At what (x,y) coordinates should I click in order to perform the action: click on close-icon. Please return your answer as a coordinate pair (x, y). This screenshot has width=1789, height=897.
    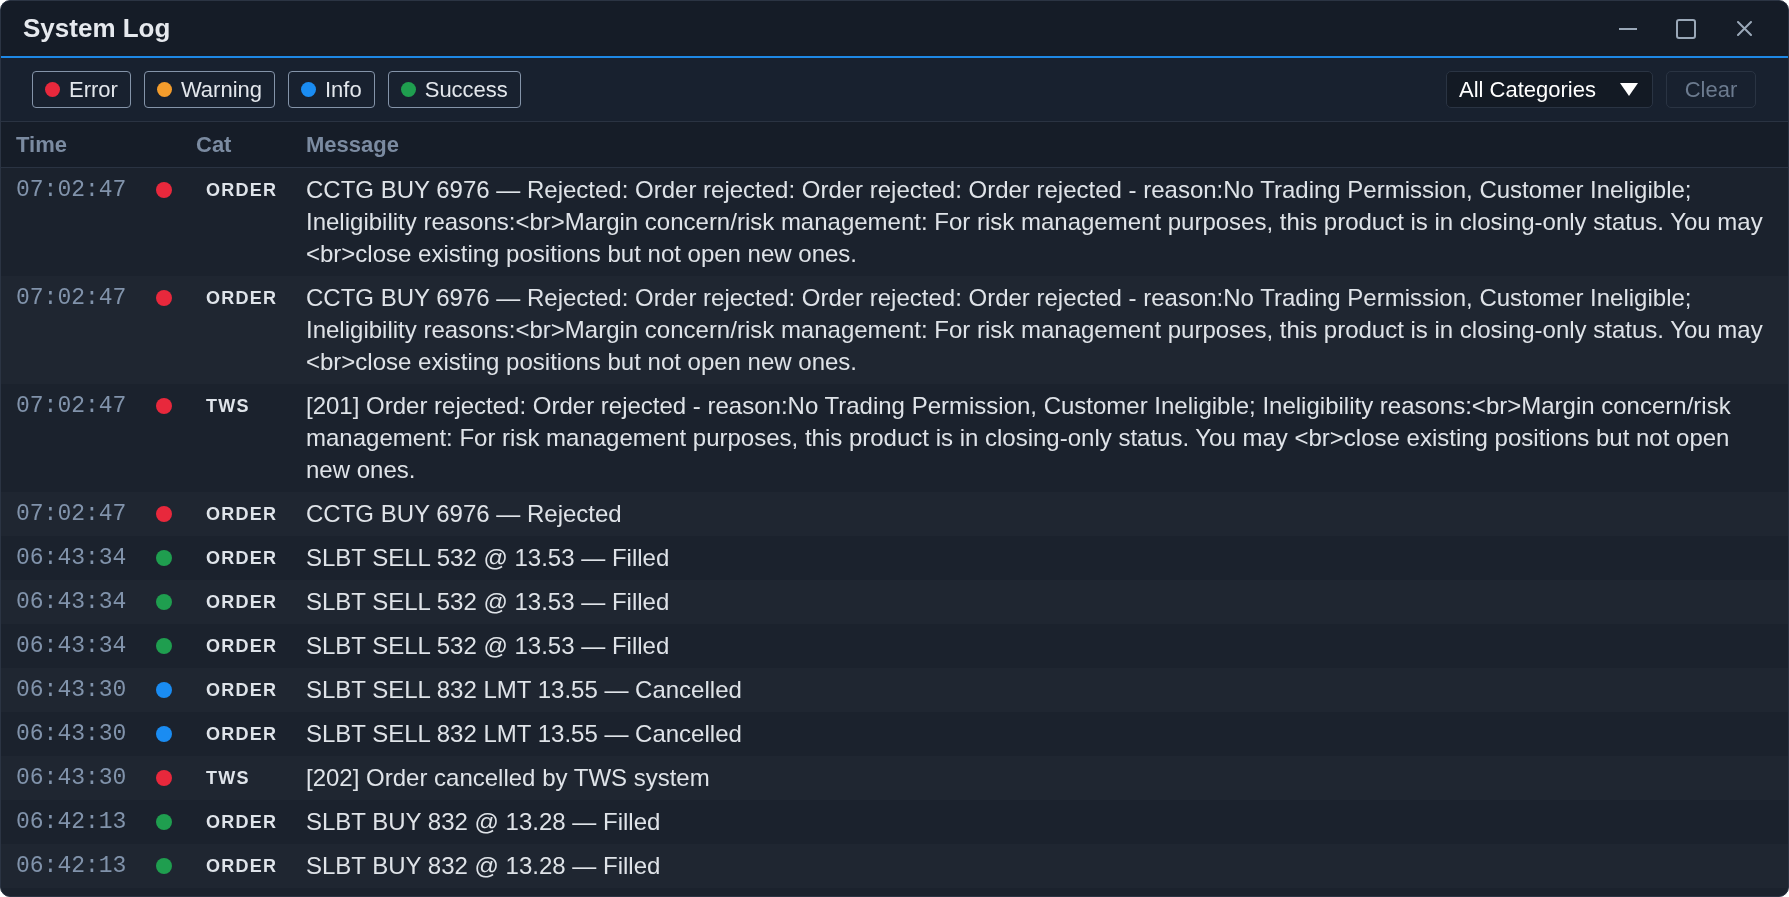
    Looking at the image, I should click on (1744, 28).